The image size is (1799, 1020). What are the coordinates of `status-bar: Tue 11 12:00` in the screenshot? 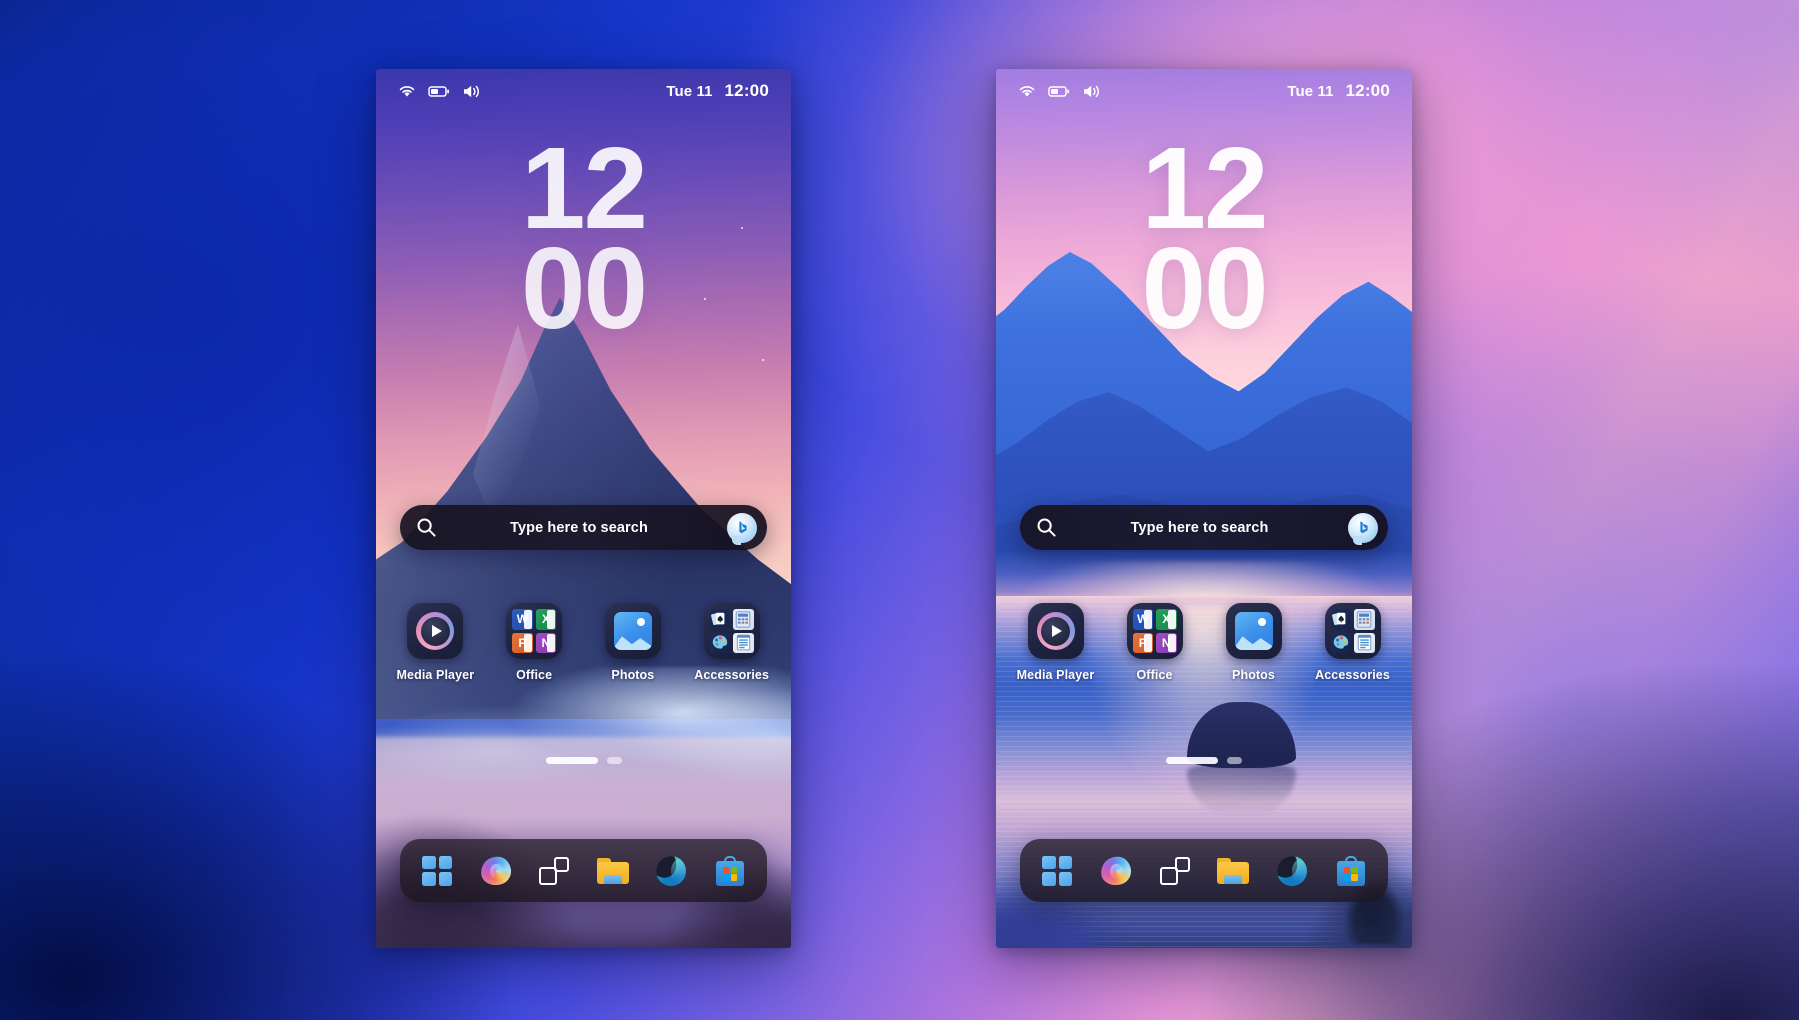 It's located at (1204, 91).